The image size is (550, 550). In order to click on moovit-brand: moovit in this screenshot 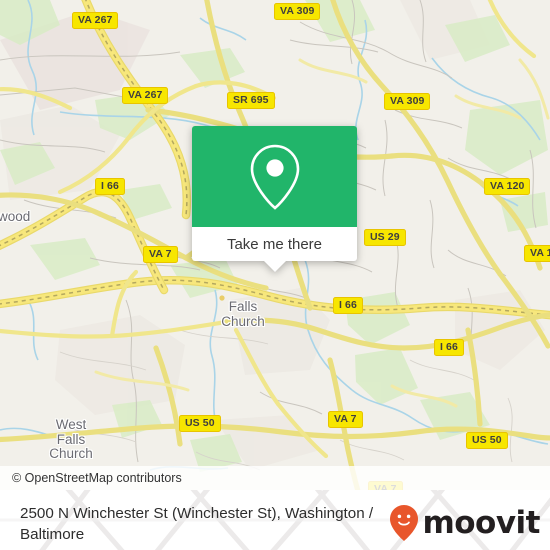, I will do `click(464, 522)`.